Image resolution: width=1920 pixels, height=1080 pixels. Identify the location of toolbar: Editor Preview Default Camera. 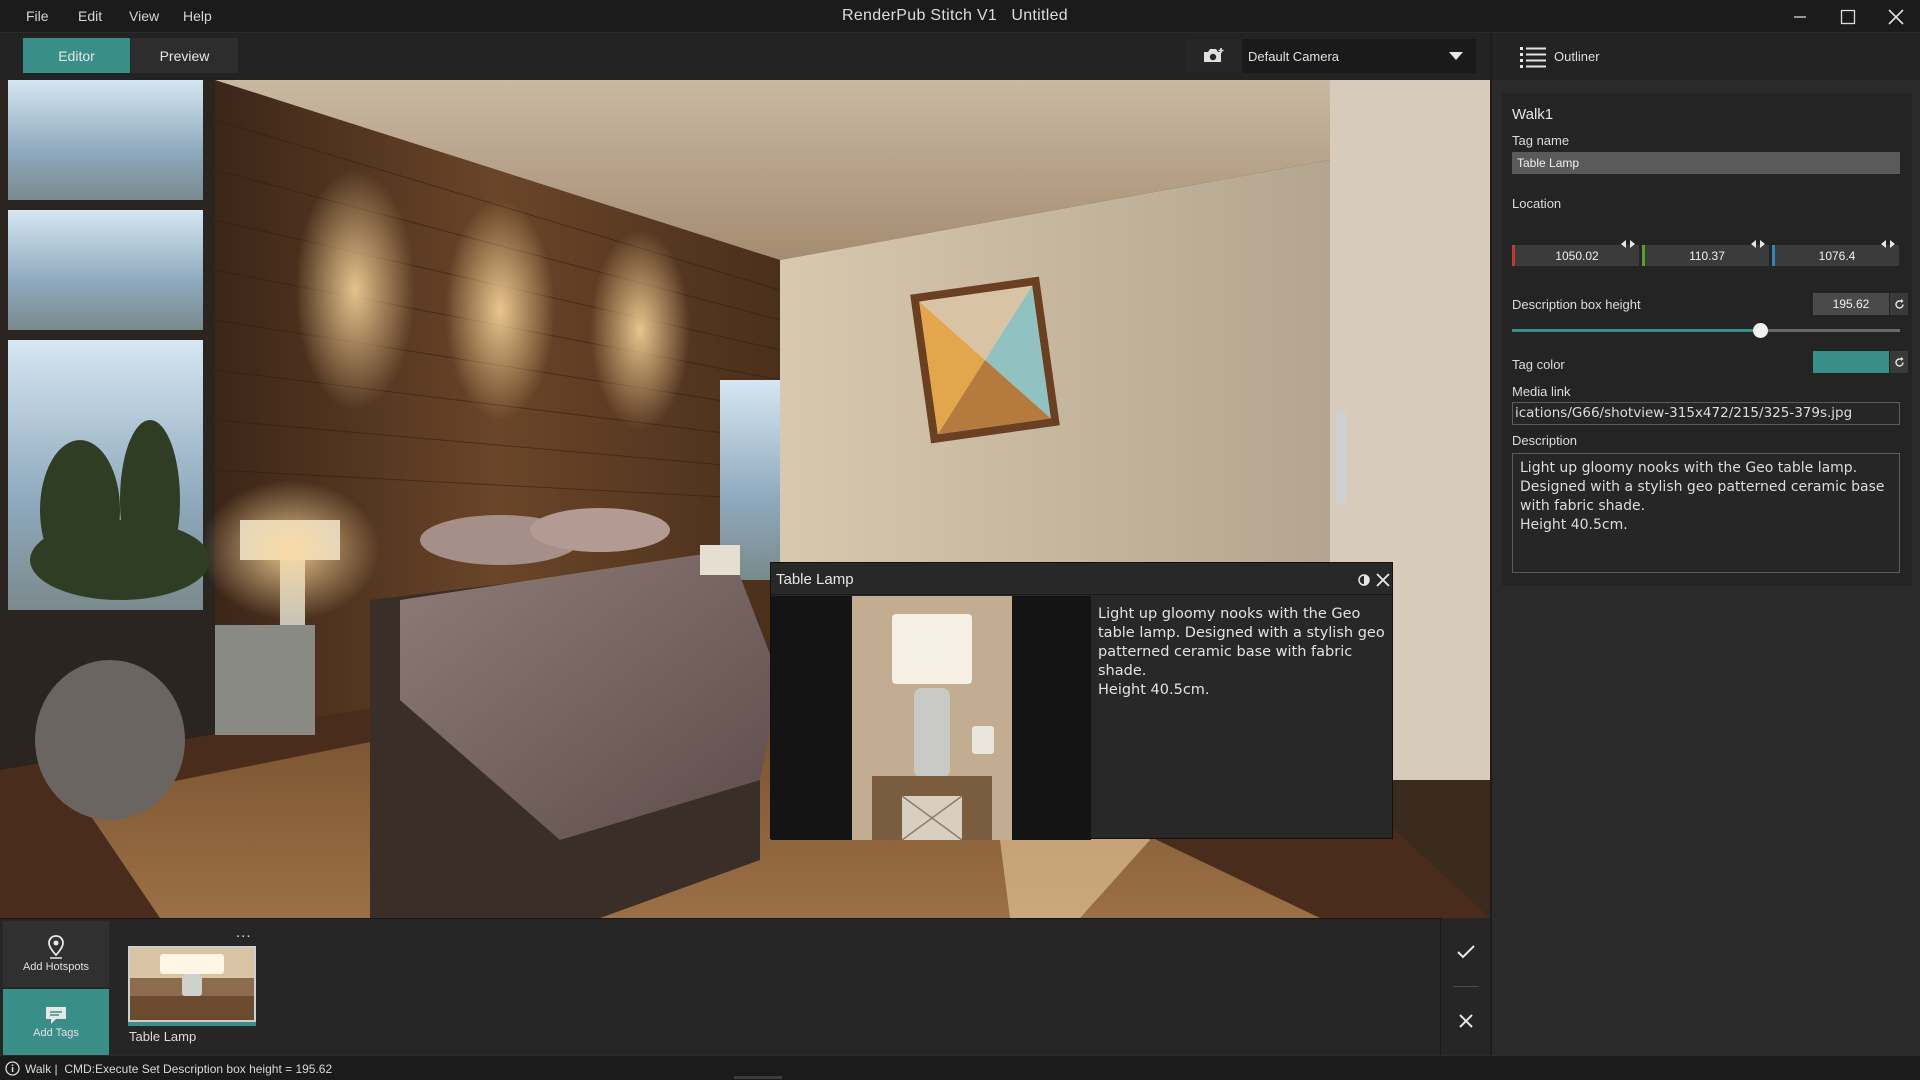
(745, 56).